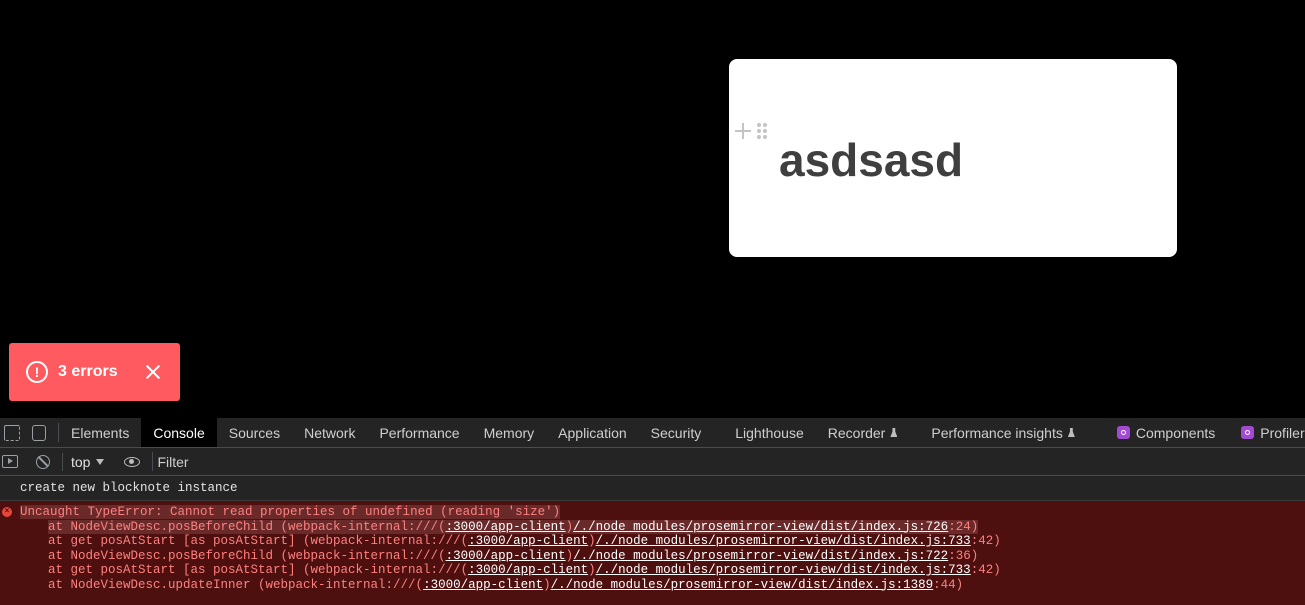 The height and width of the screenshot is (605, 1305). I want to click on chevron-down-icon, so click(100, 461).